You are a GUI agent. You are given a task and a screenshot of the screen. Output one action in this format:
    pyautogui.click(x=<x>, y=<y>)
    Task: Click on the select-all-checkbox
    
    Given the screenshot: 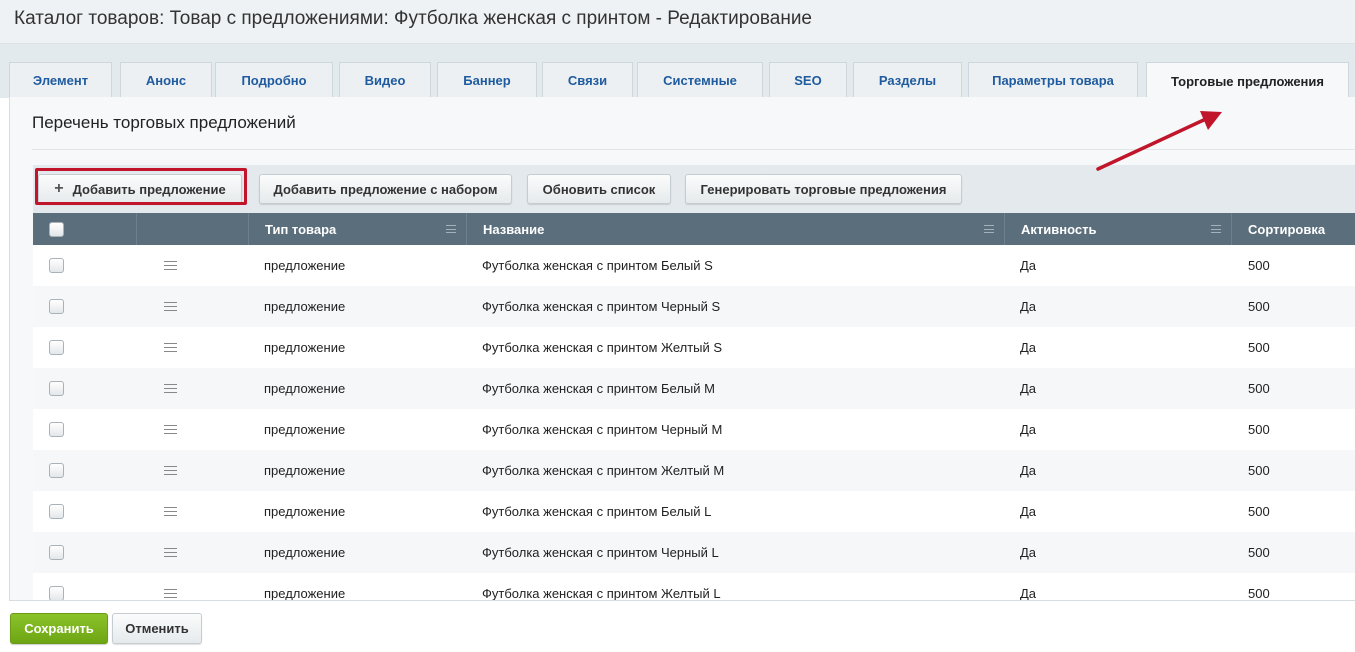 What is the action you would take?
    pyautogui.click(x=56, y=229)
    